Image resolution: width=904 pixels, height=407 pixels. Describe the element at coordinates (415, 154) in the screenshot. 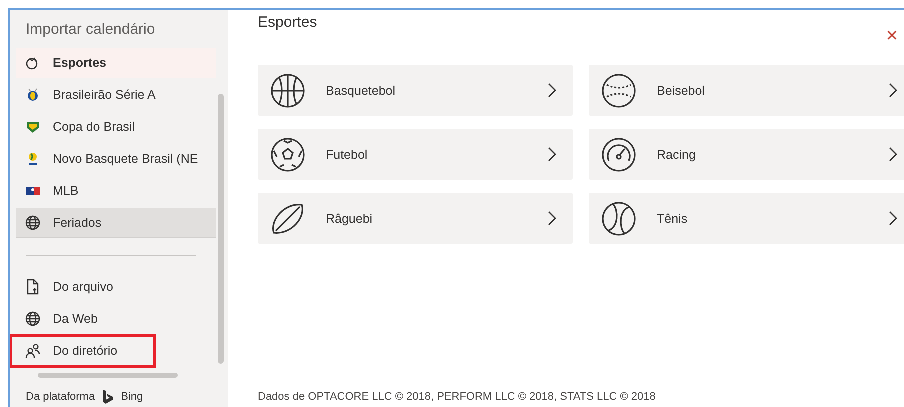

I see `sport-card: Futebol` at that location.